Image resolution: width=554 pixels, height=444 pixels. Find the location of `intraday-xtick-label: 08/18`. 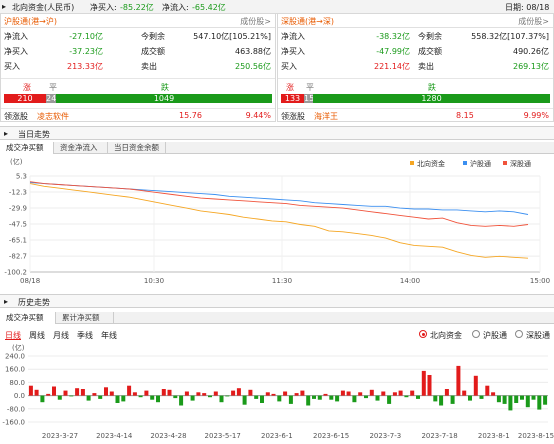

intraday-xtick-label: 08/18 is located at coordinates (30, 281).